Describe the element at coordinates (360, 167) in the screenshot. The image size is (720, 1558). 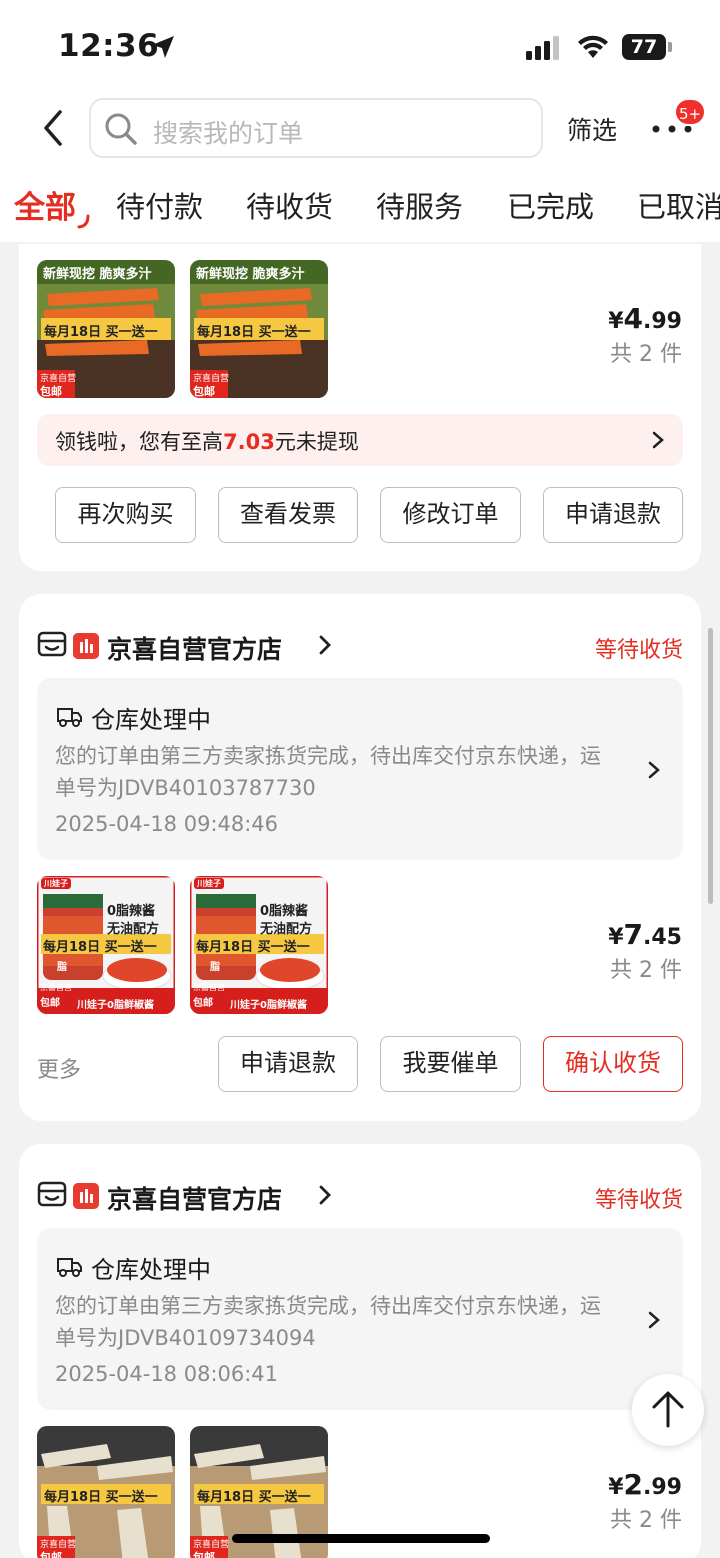
I see `header: 搜索我的订单 筛选 5+ 全部 待付款 待收货 待服务 已完成 已取消` at that location.